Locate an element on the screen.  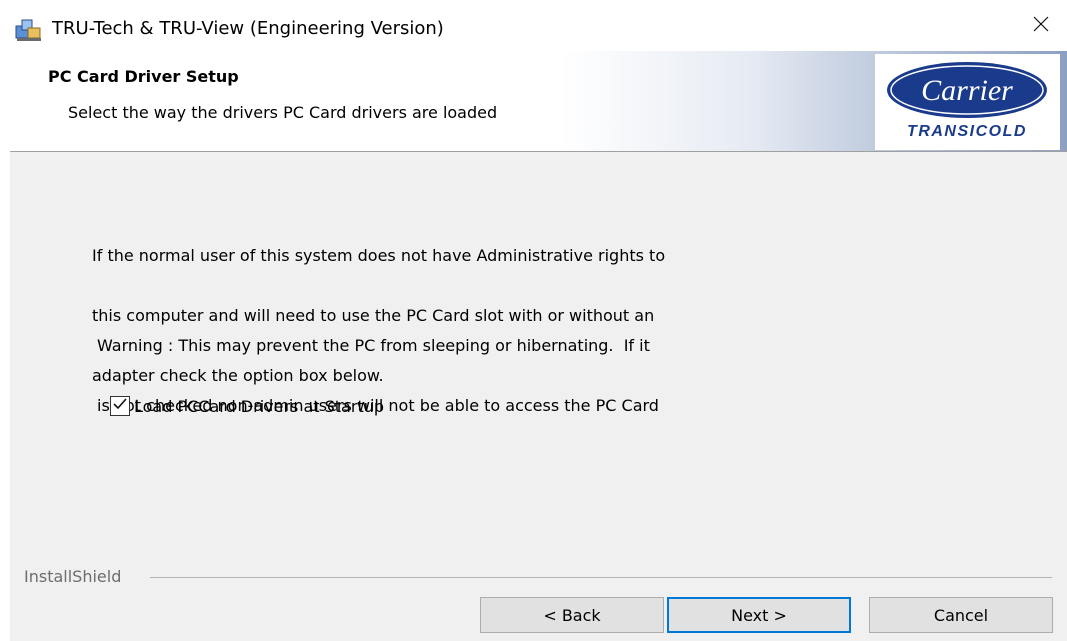
installshield-divider: InstallShield is located at coordinates (538, 577).